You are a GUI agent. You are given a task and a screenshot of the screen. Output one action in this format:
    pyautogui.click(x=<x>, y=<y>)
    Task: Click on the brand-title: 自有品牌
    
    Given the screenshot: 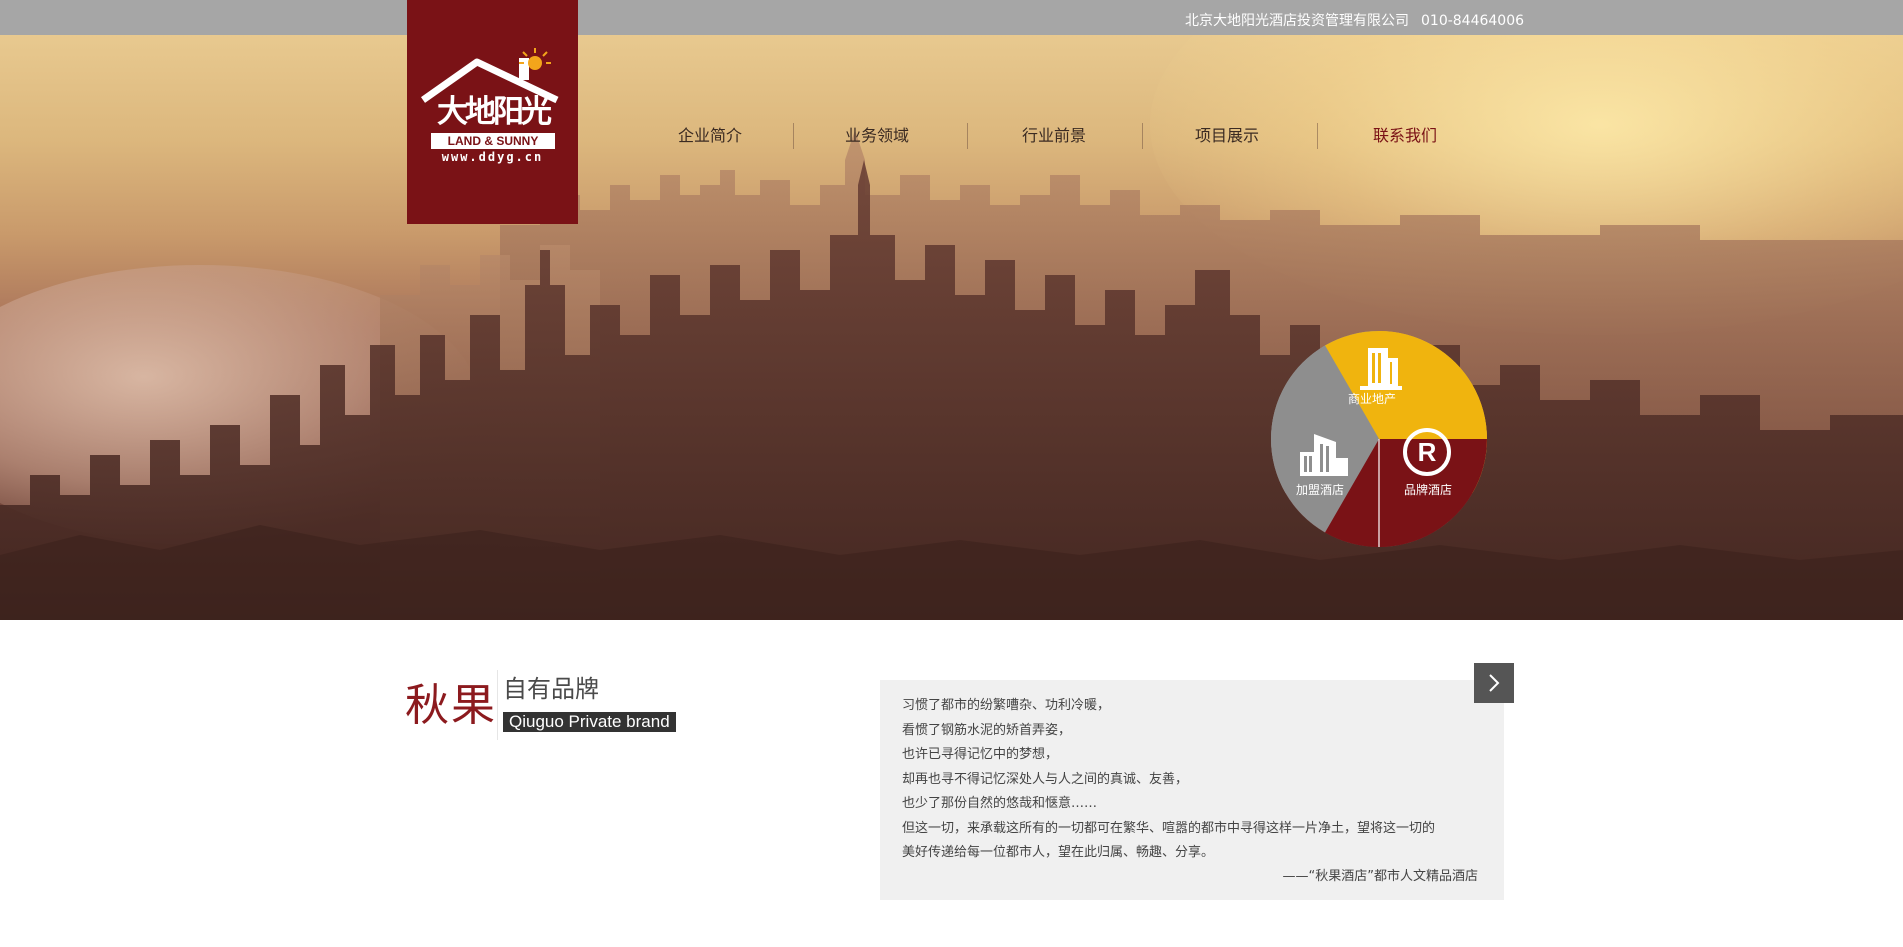 What is the action you would take?
    pyautogui.click(x=551, y=689)
    